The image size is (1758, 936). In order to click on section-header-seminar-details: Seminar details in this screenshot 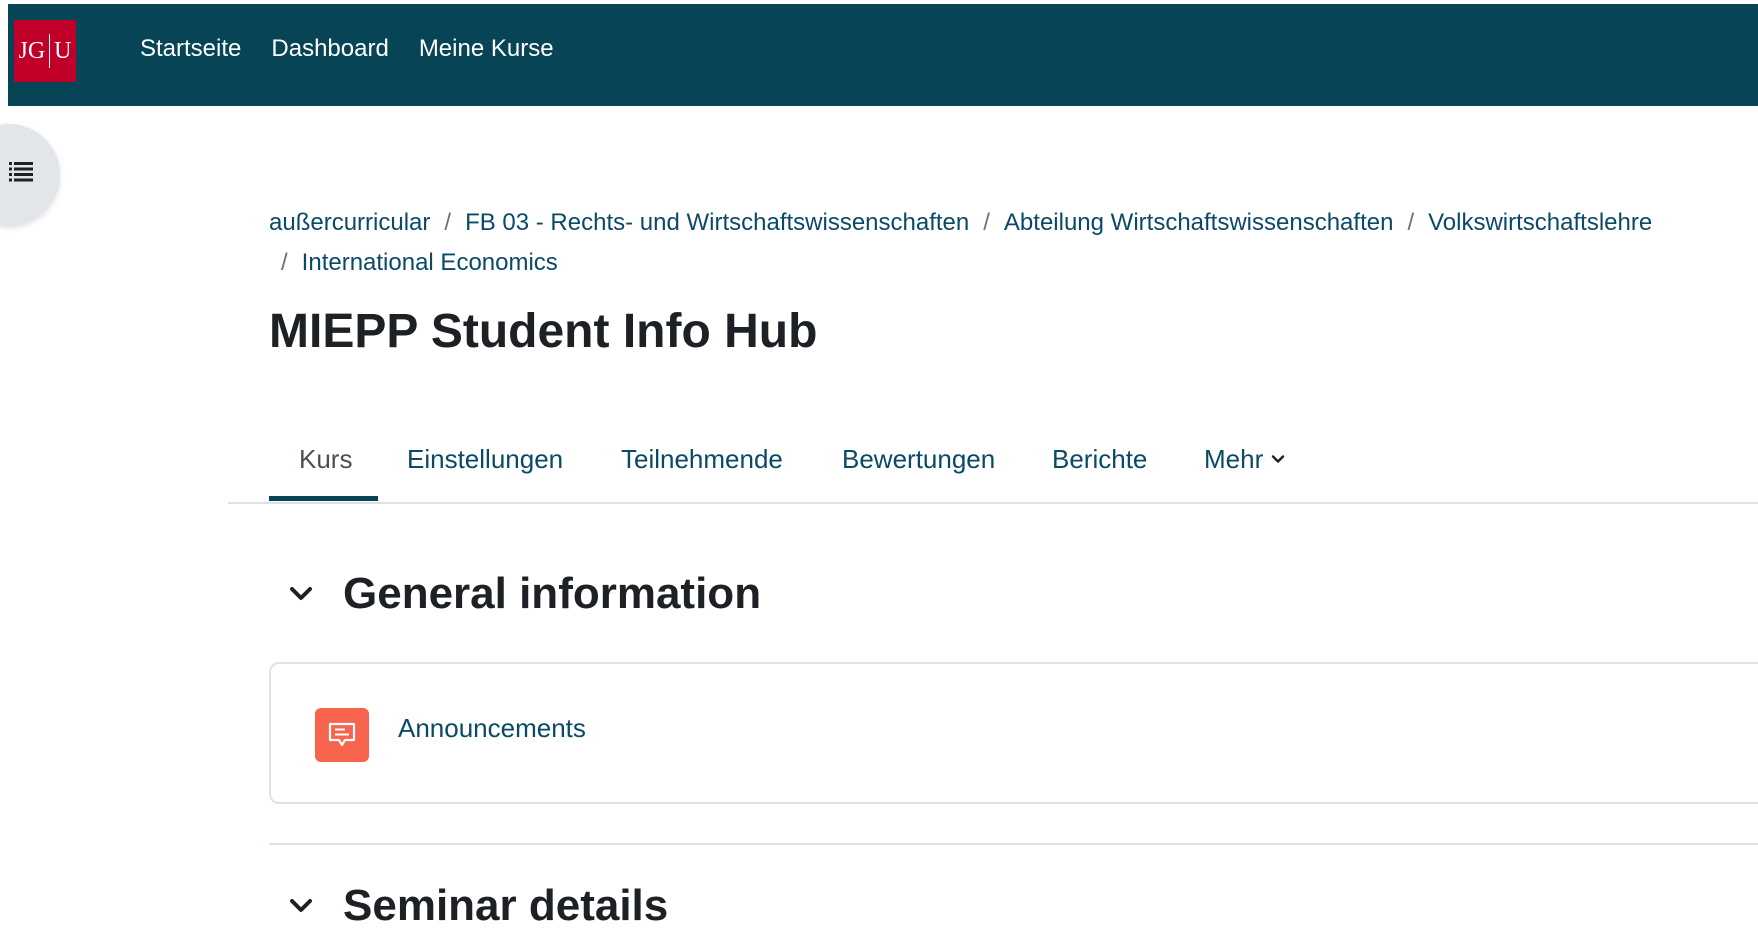, I will do `click(477, 906)`.